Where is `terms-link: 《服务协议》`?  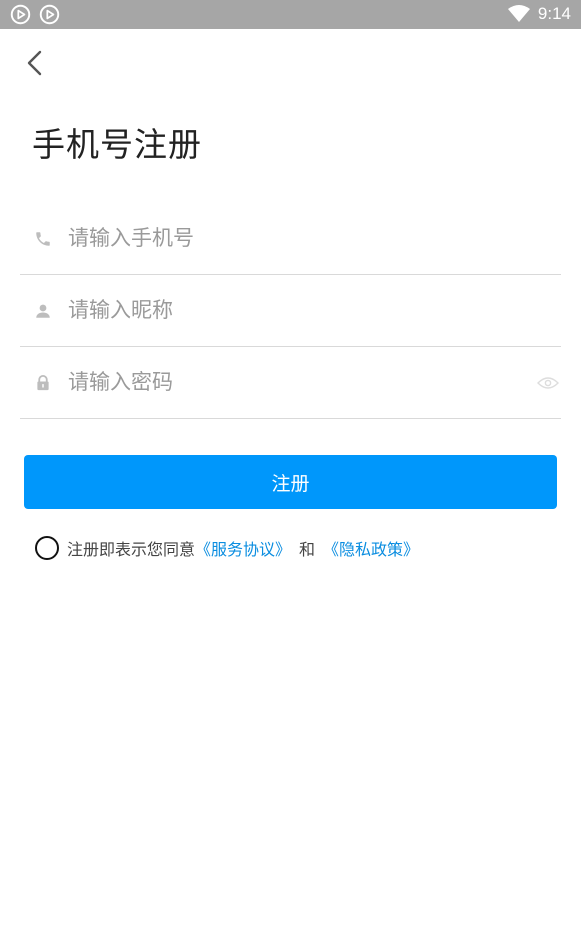 terms-link: 《服务协议》 is located at coordinates (243, 548).